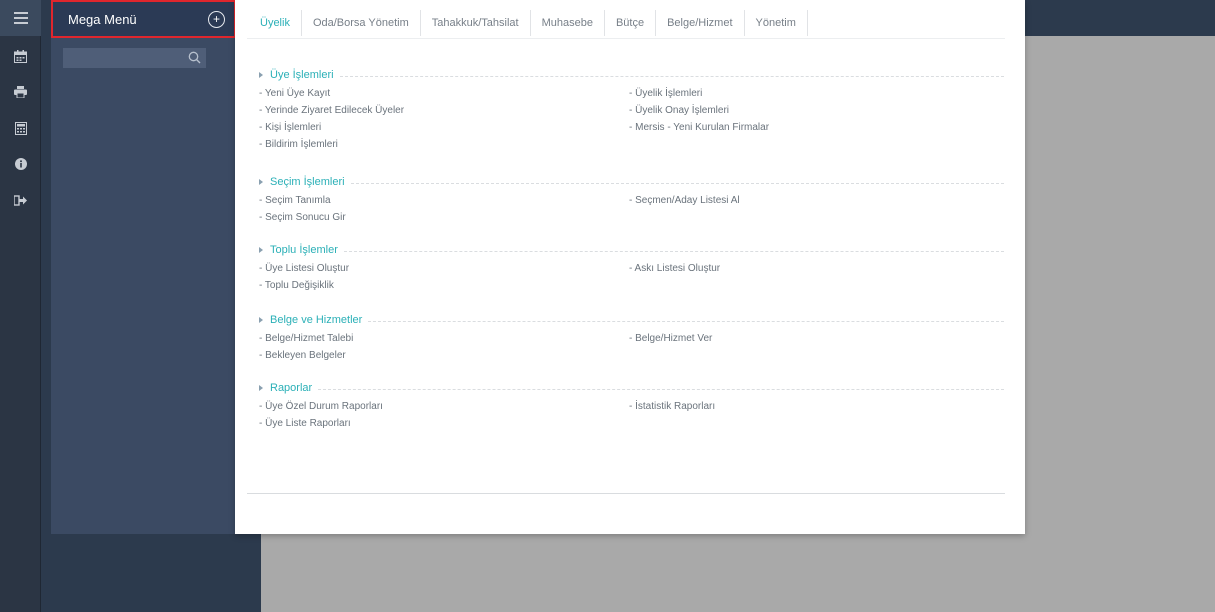 This screenshot has width=1215, height=612. What do you see at coordinates (672, 407) in the screenshot?
I see `menu-link: - İstatistik Raporları` at bounding box center [672, 407].